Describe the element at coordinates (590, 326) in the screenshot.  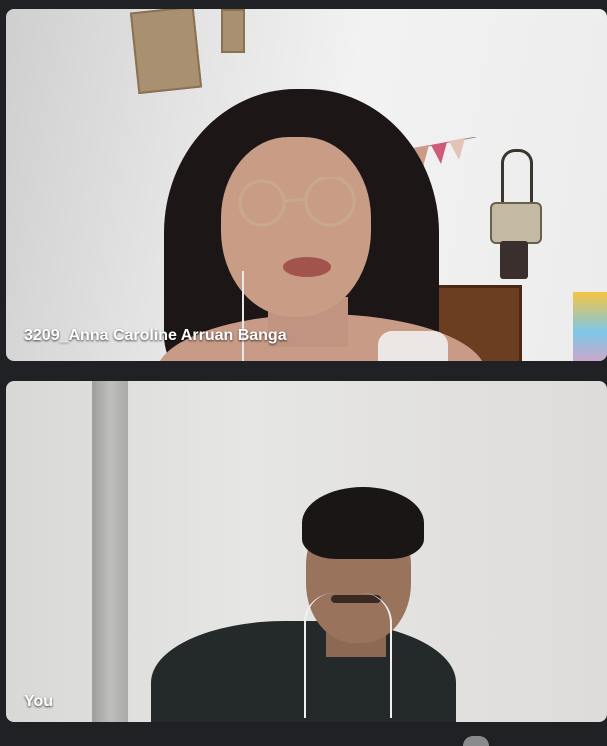
I see `wall-calendar` at that location.